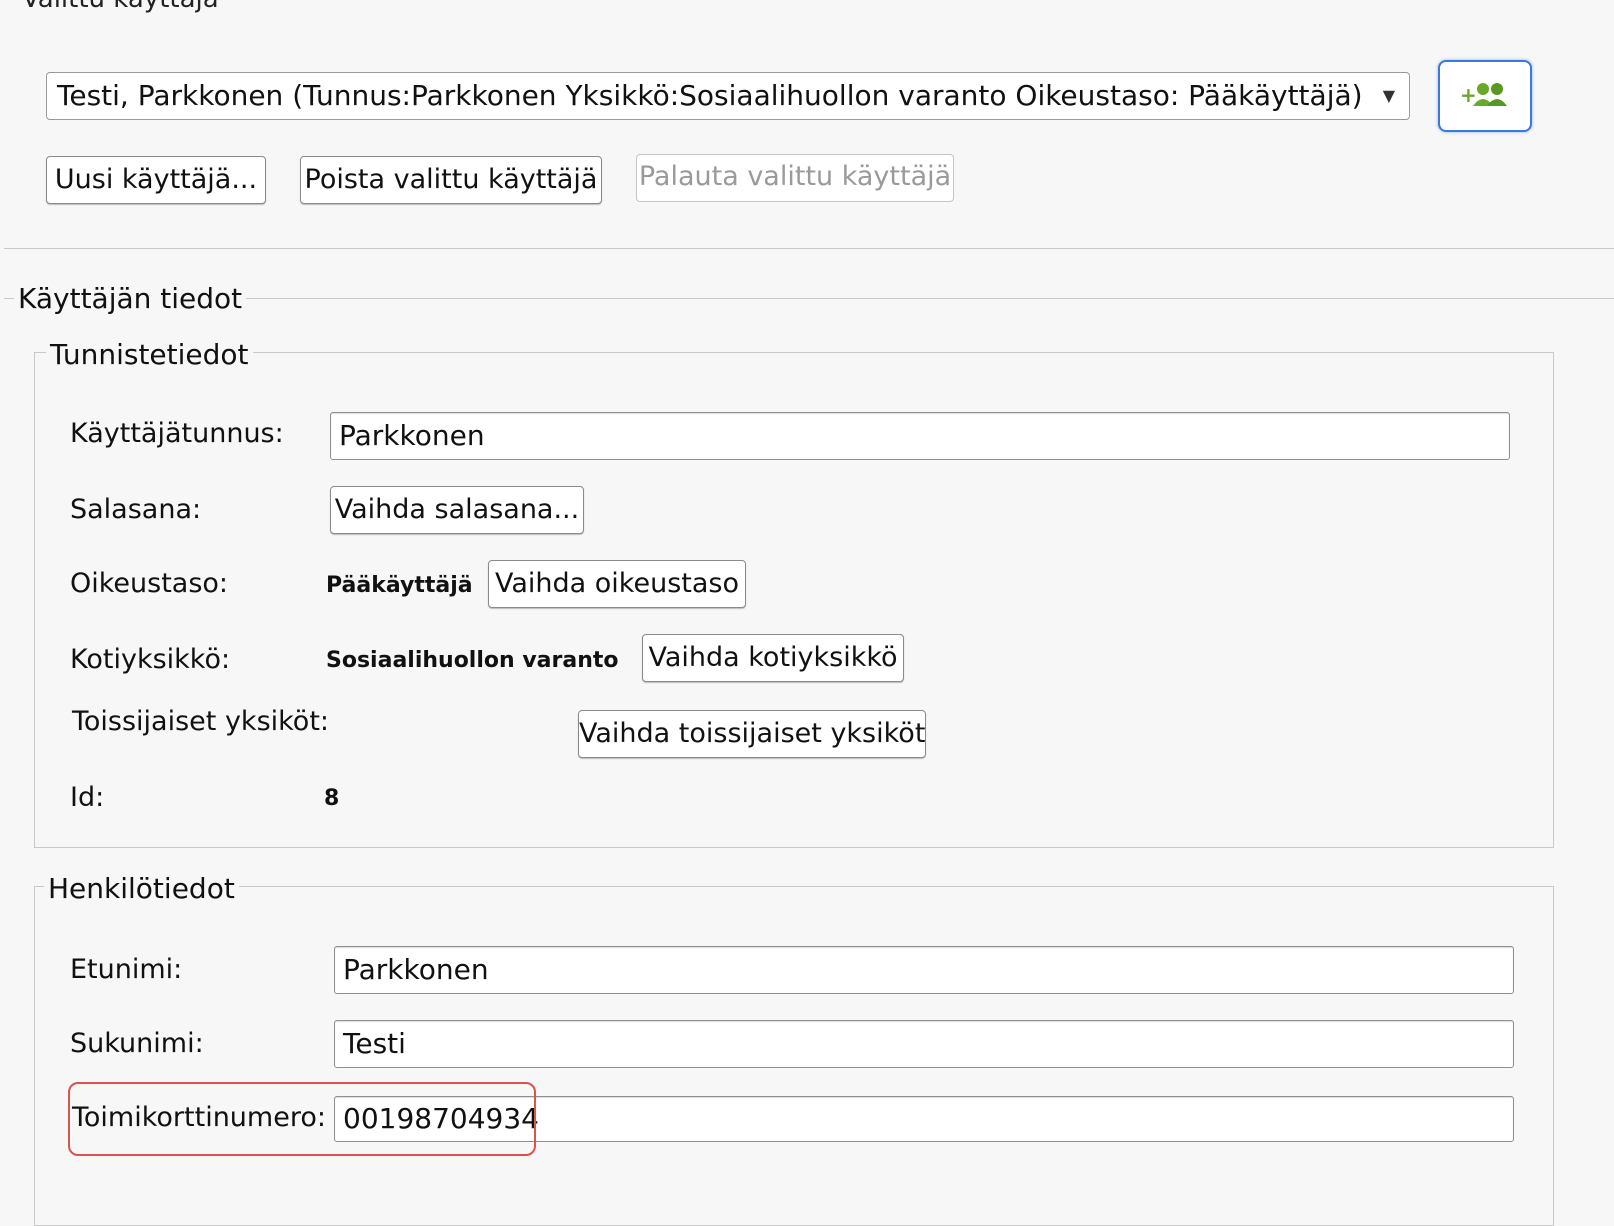 Image resolution: width=1614 pixels, height=1226 pixels. What do you see at coordinates (120, 7) in the screenshot?
I see `selected-user-label: Valittu käyttäjä` at bounding box center [120, 7].